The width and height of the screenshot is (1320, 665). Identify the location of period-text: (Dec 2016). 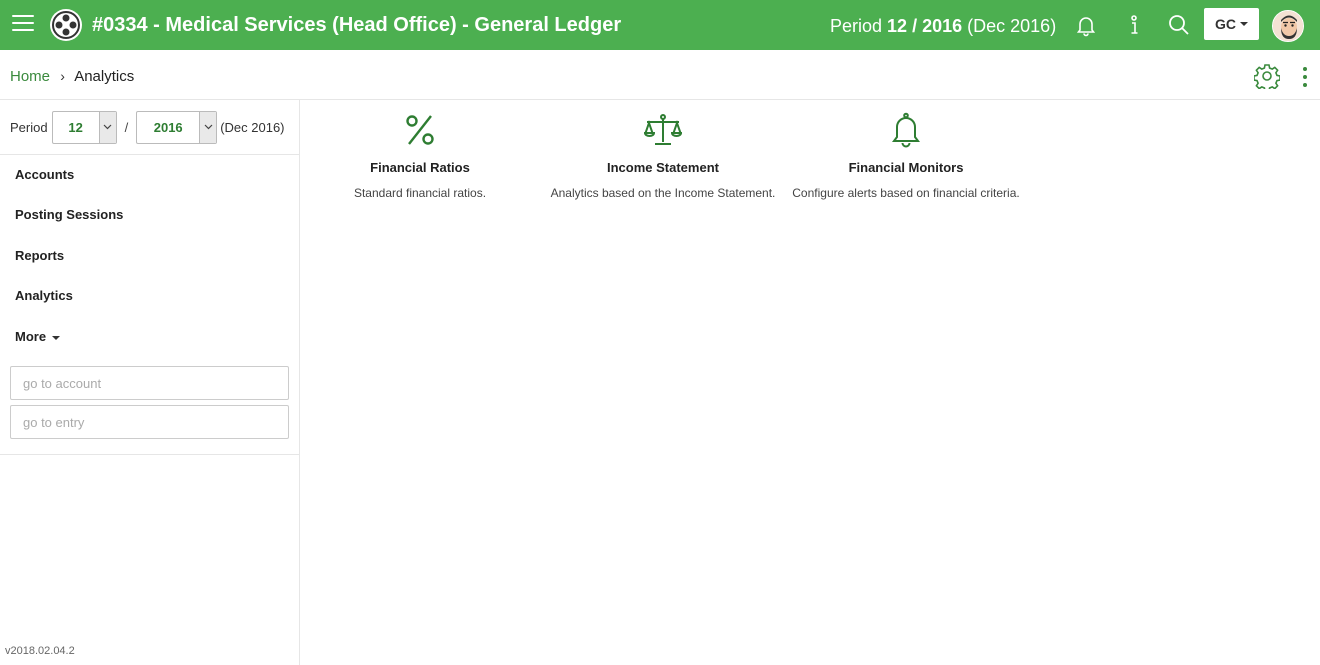
(1012, 26).